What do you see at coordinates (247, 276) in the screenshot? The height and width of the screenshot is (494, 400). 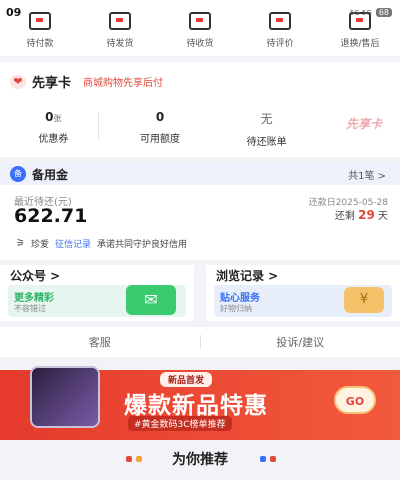 I see `card-title: 浏览记录 >` at bounding box center [247, 276].